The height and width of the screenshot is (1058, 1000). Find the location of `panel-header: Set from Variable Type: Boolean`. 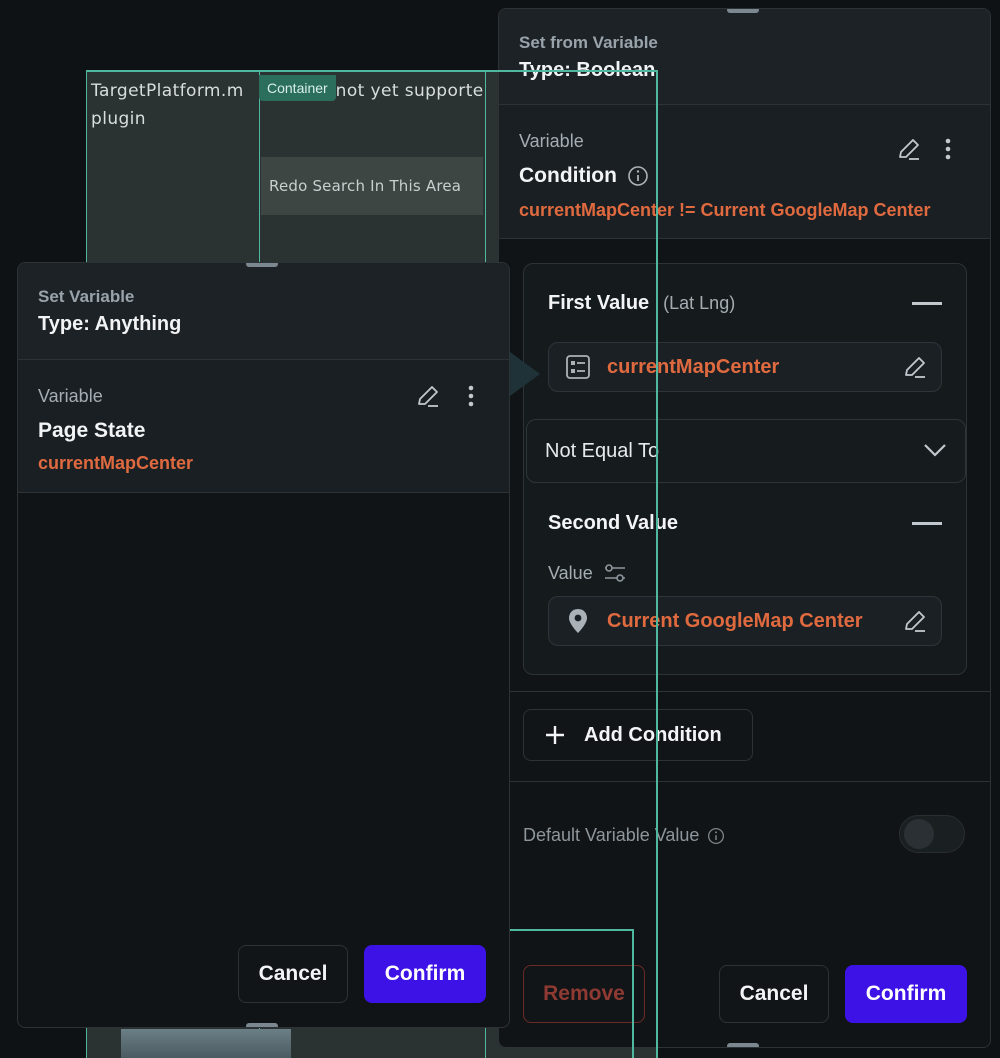

panel-header: Set from Variable Type: Boolean is located at coordinates (744, 57).